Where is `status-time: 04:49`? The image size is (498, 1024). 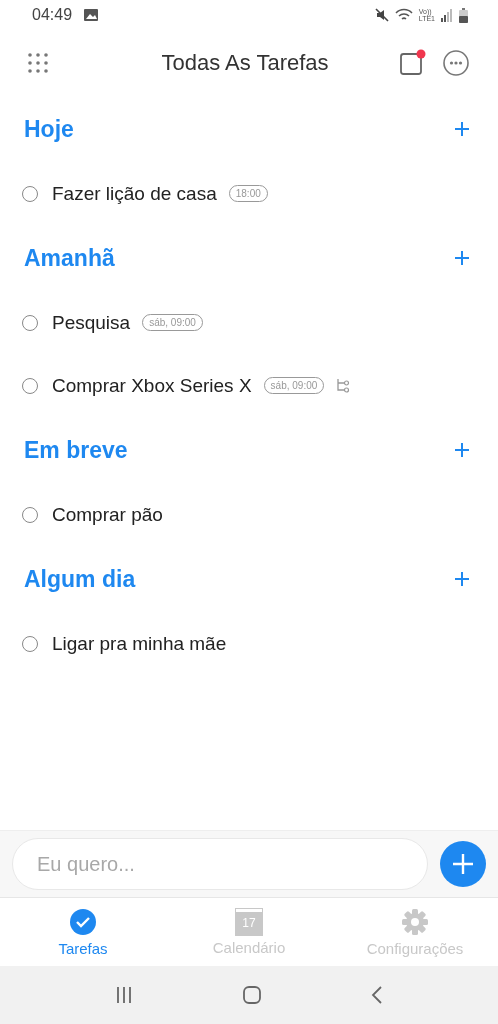
status-time: 04:49 is located at coordinates (52, 15).